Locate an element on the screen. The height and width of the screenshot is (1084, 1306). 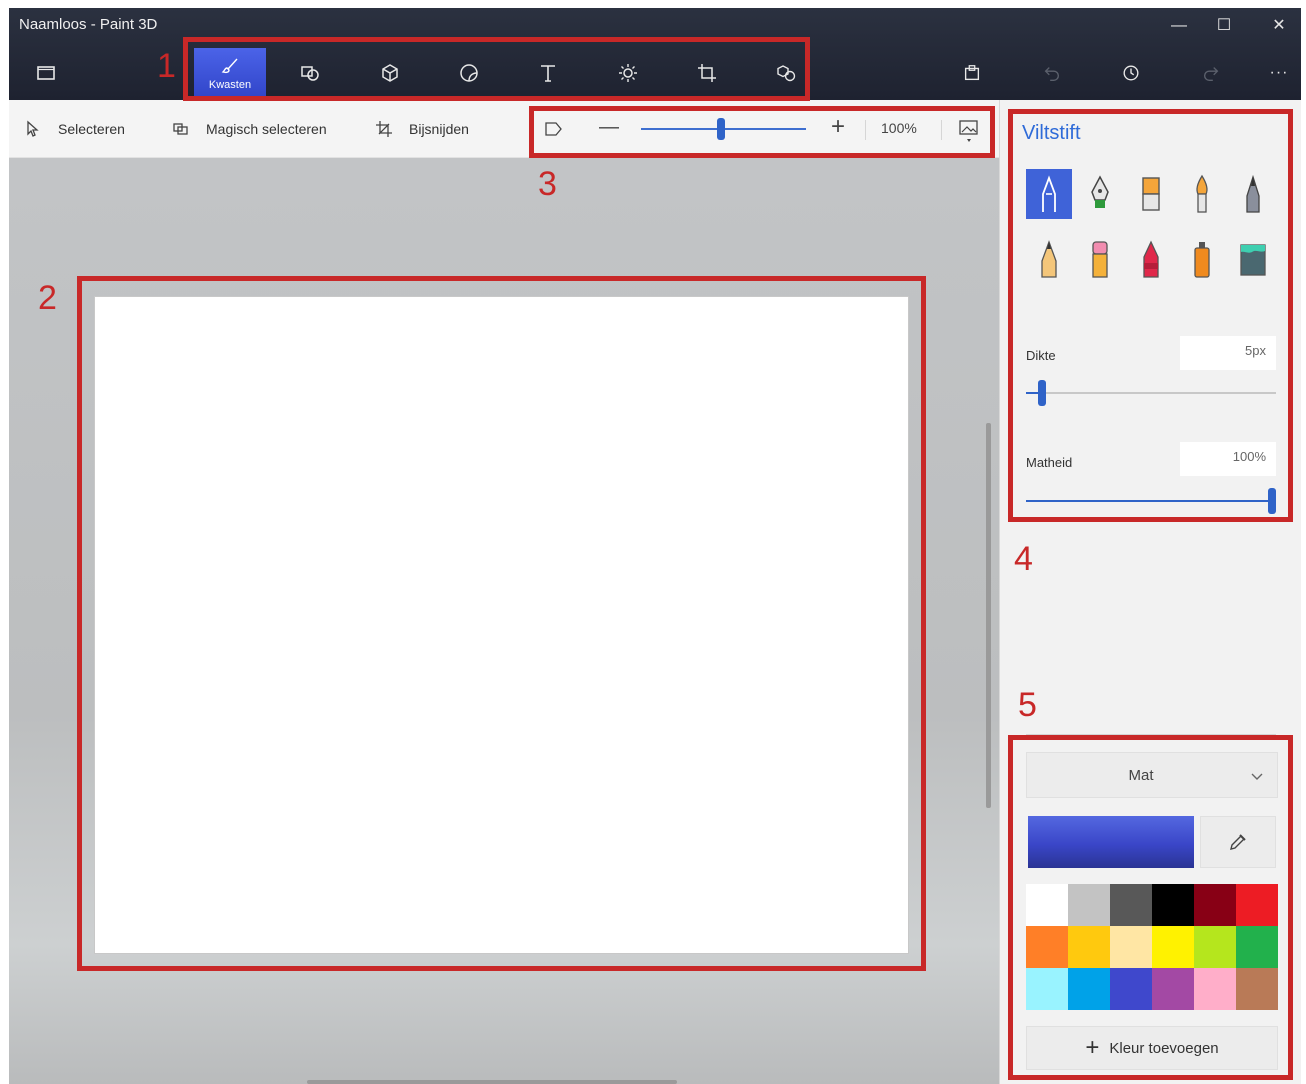
annotation-number-3: 3 is located at coordinates (547, 184).